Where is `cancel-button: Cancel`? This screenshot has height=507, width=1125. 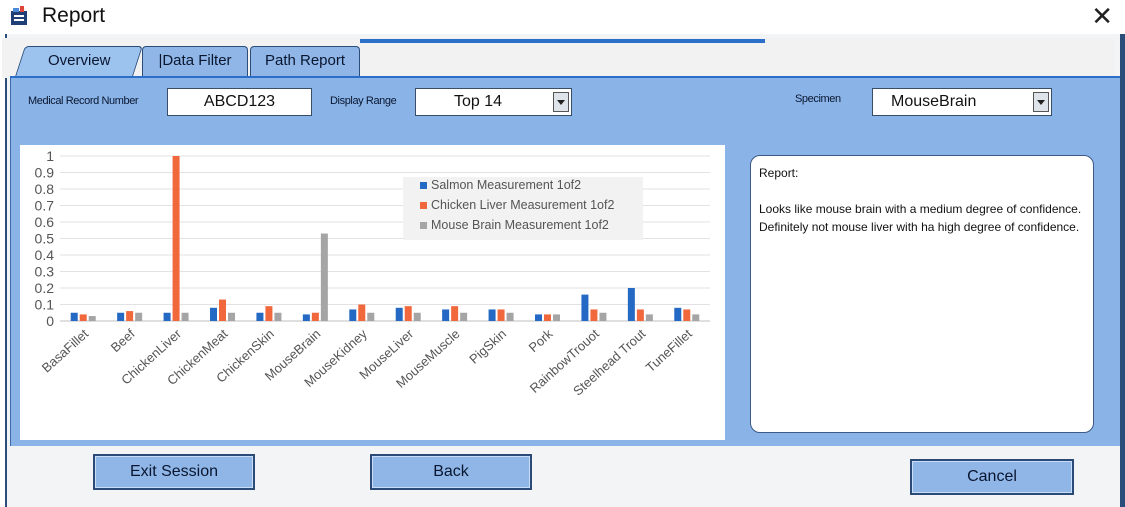 cancel-button: Cancel is located at coordinates (992, 477).